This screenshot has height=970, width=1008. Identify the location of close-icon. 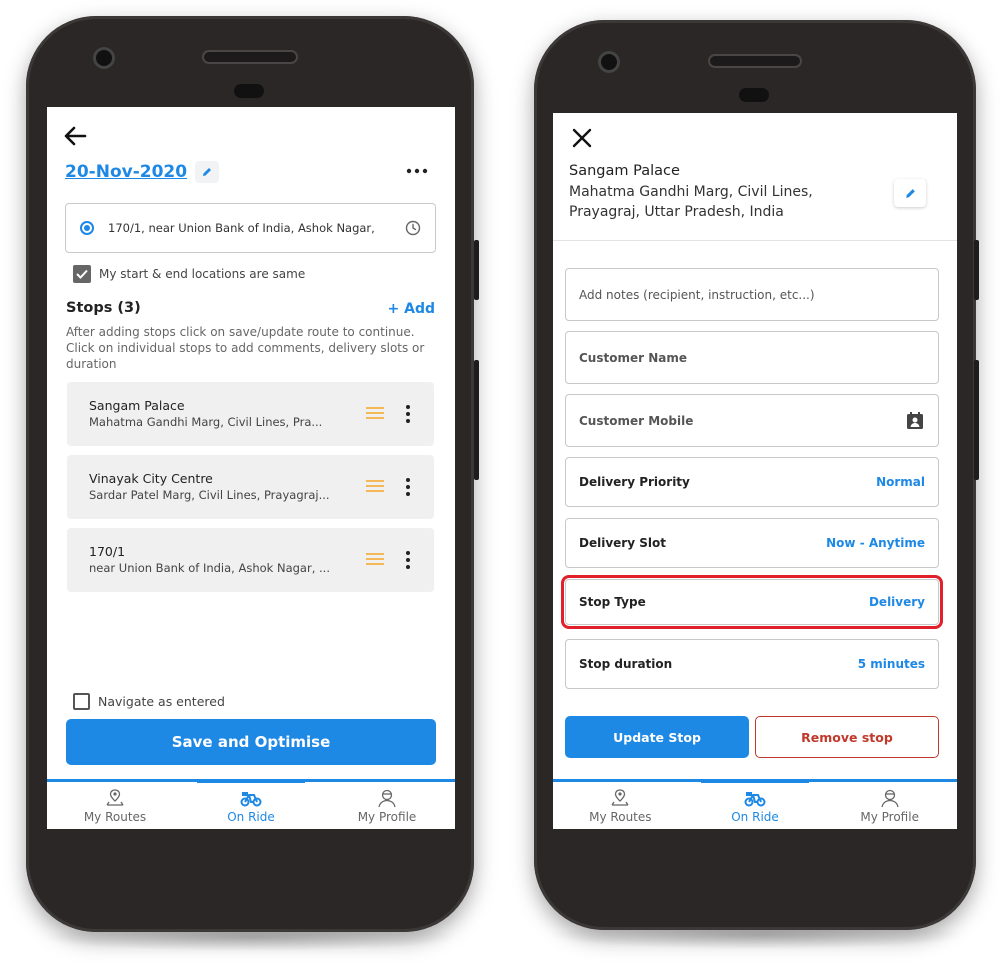
(582, 138).